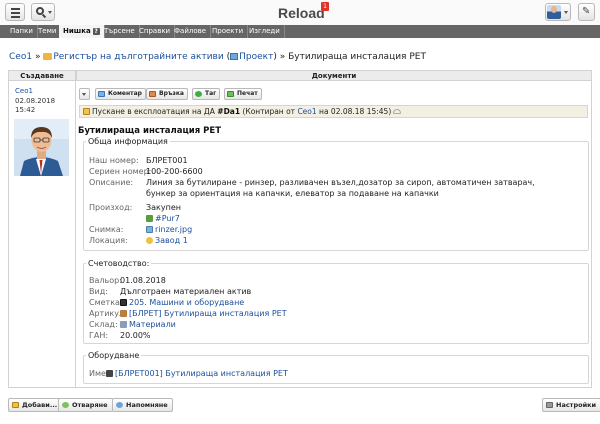 The width and height of the screenshot is (600, 424). I want to click on avatar, so click(554, 12).